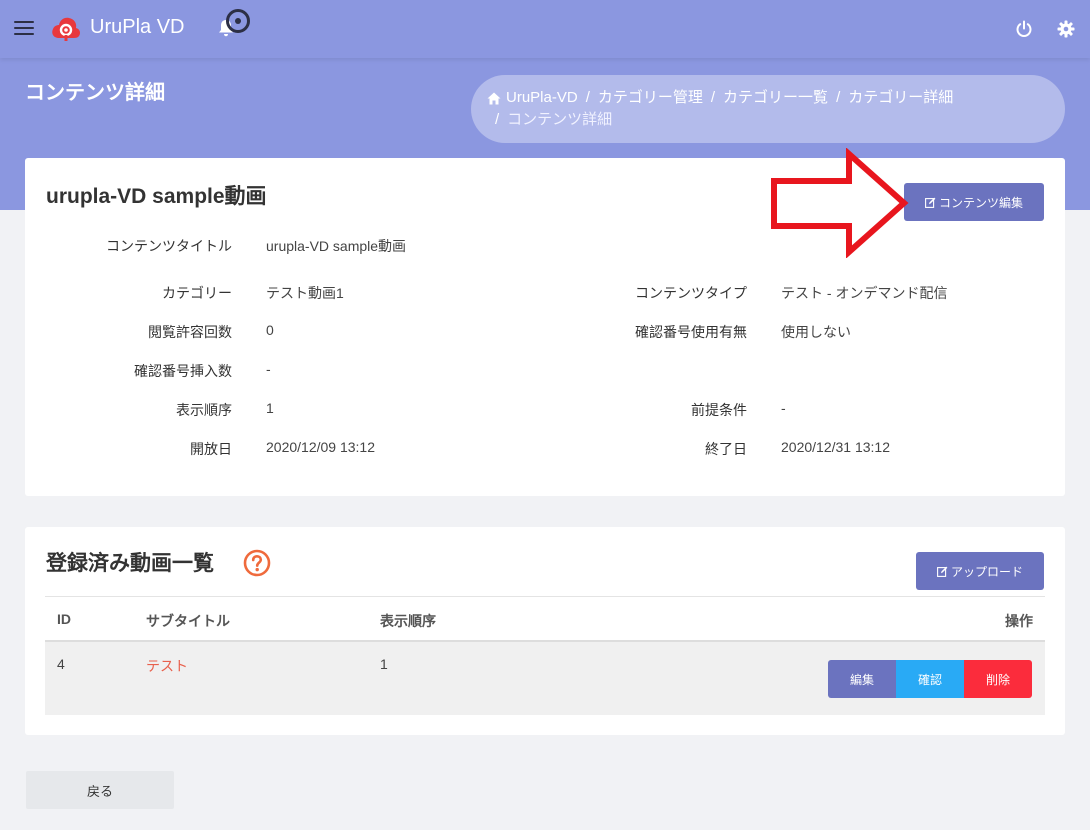 The height and width of the screenshot is (830, 1090). I want to click on video-table: ID サブタイトル 表示順序 操作 4 テスト 1 編集 確認 削除, so click(545, 655).